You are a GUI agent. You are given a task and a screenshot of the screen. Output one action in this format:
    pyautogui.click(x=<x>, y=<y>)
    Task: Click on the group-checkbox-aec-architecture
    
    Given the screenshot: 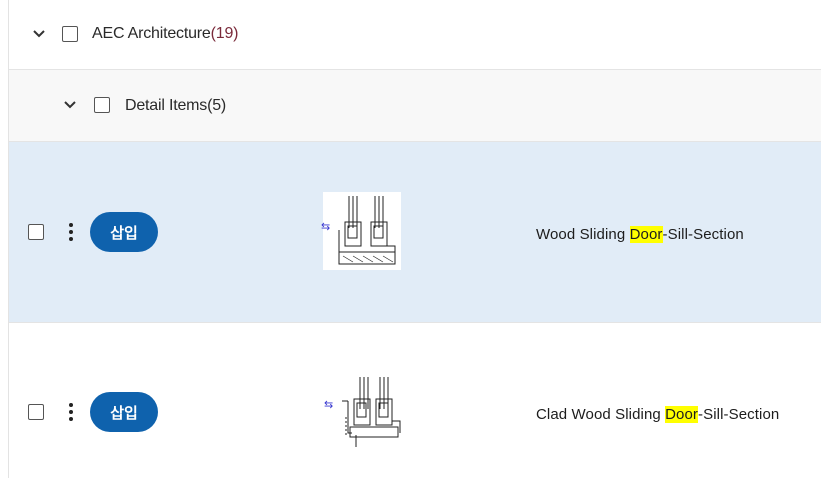 What is the action you would take?
    pyautogui.click(x=70, y=34)
    